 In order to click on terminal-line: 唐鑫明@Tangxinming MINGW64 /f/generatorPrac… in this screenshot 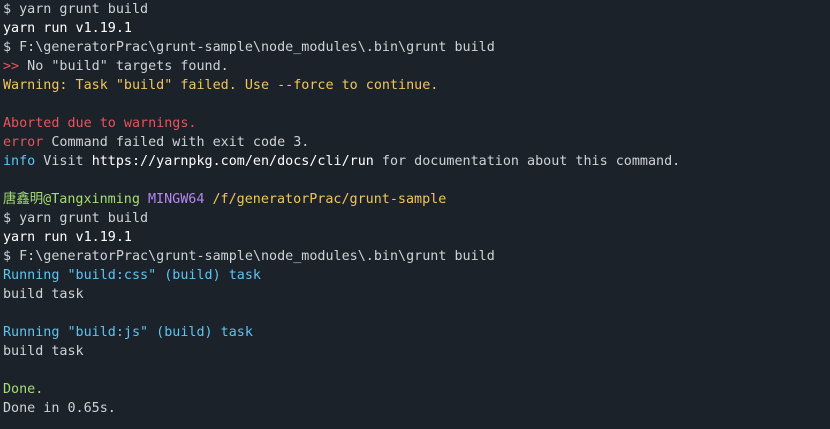, I will do `click(416, 199)`.